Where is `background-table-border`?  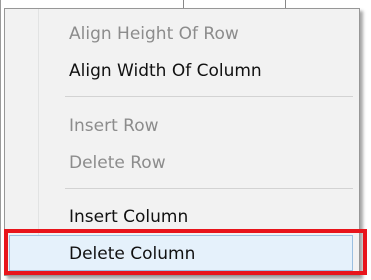
background-table-border is located at coordinates (0, 140).